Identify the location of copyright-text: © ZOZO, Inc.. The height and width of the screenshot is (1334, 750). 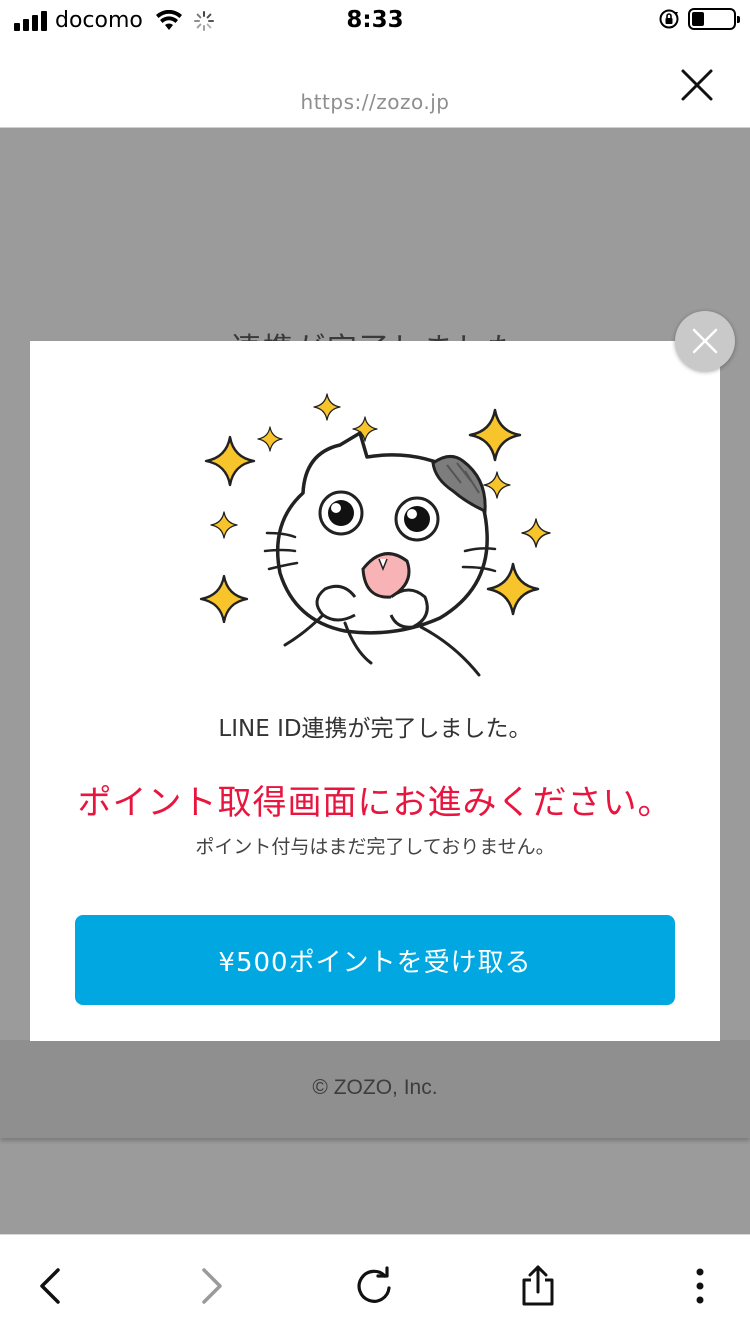
(375, 1087).